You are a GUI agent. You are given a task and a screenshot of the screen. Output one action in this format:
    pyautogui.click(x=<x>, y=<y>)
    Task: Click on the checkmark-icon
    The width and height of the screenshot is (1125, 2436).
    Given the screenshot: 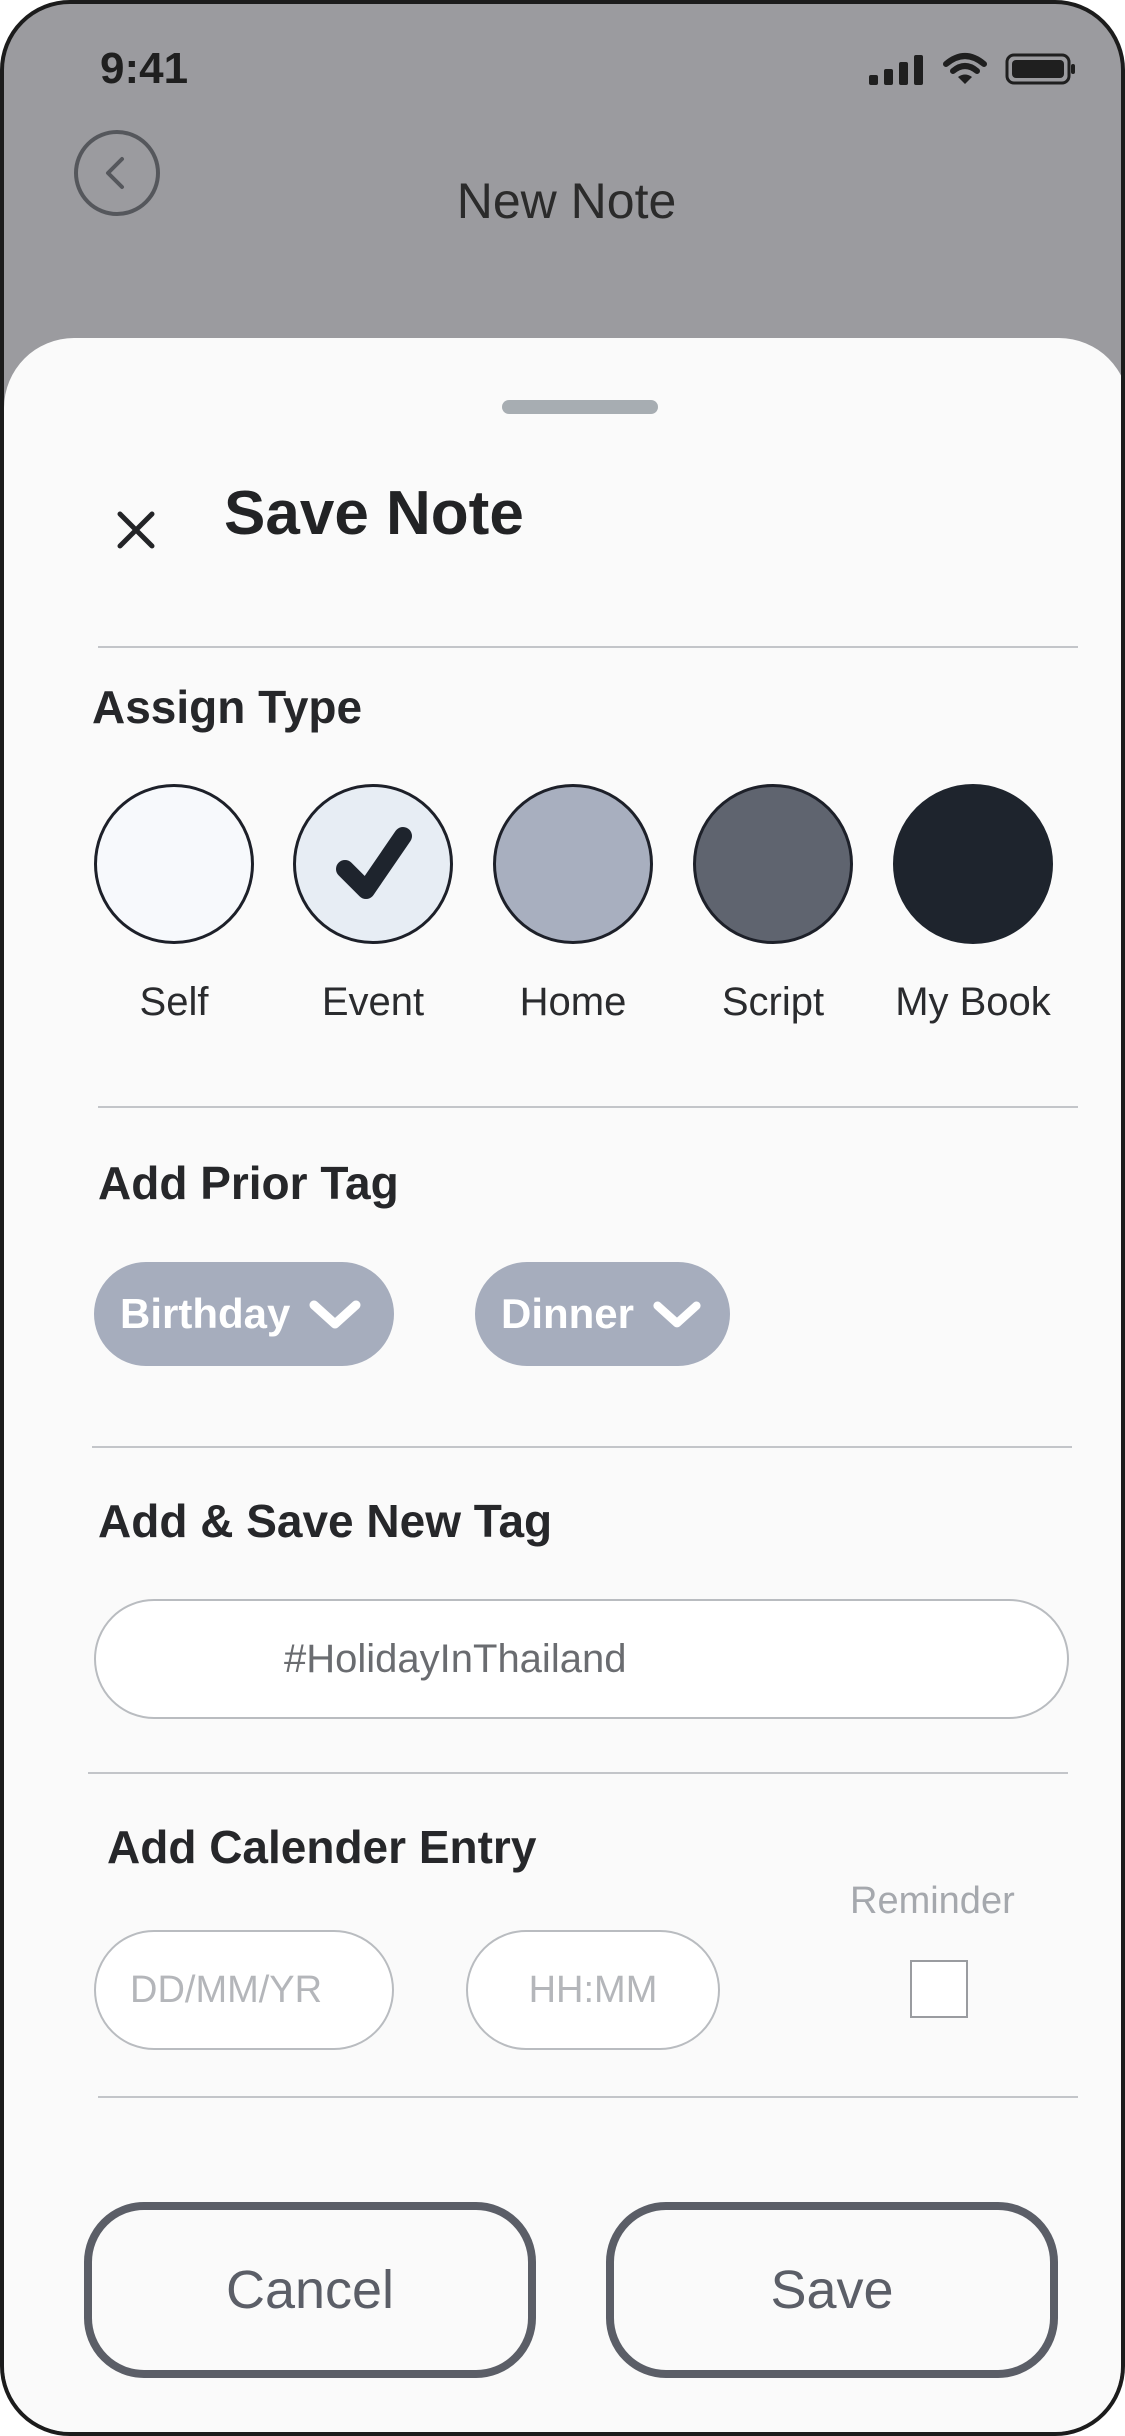 What is the action you would take?
    pyautogui.click(x=374, y=863)
    